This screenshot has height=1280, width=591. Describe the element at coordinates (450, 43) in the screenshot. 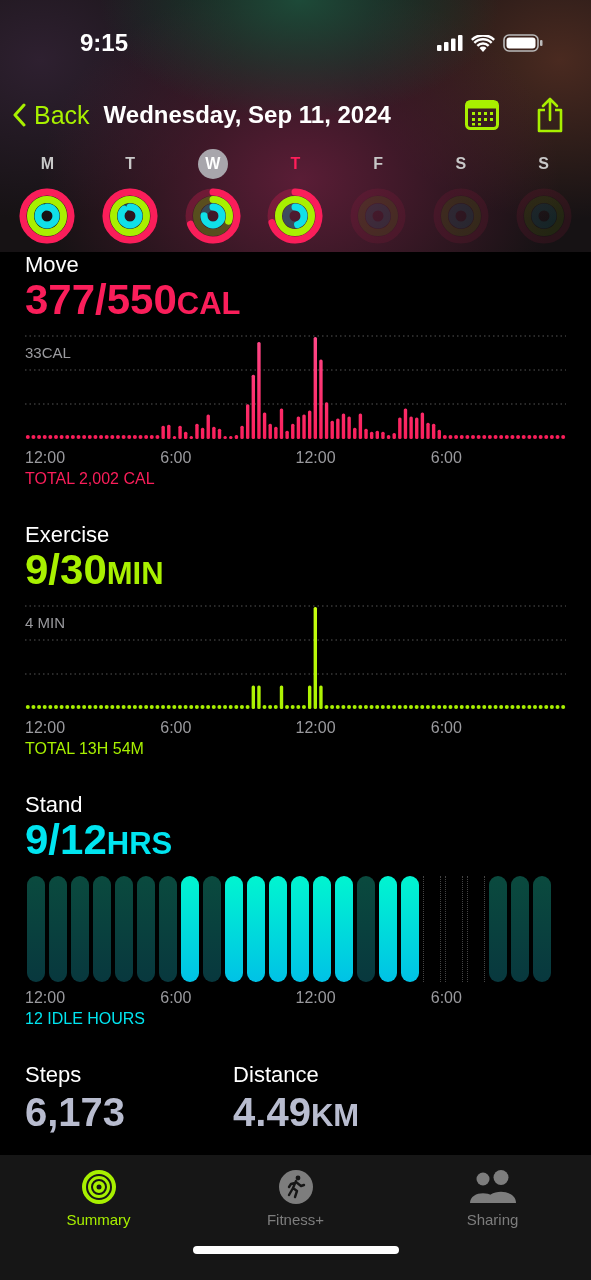

I see `signal-icon` at that location.